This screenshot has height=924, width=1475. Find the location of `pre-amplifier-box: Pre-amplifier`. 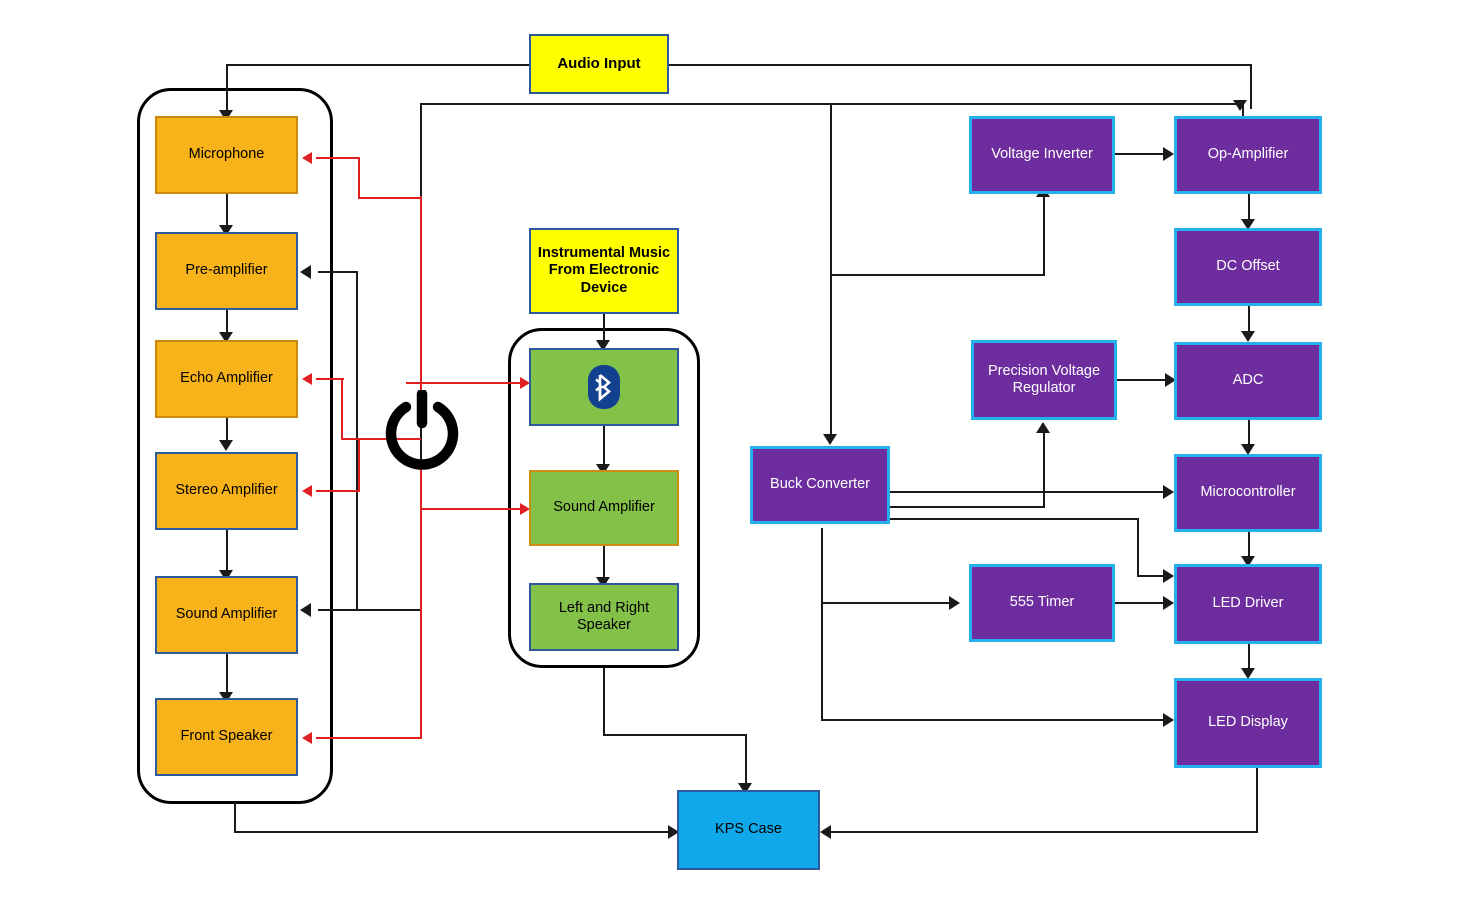

pre-amplifier-box: Pre-amplifier is located at coordinates (226, 271).